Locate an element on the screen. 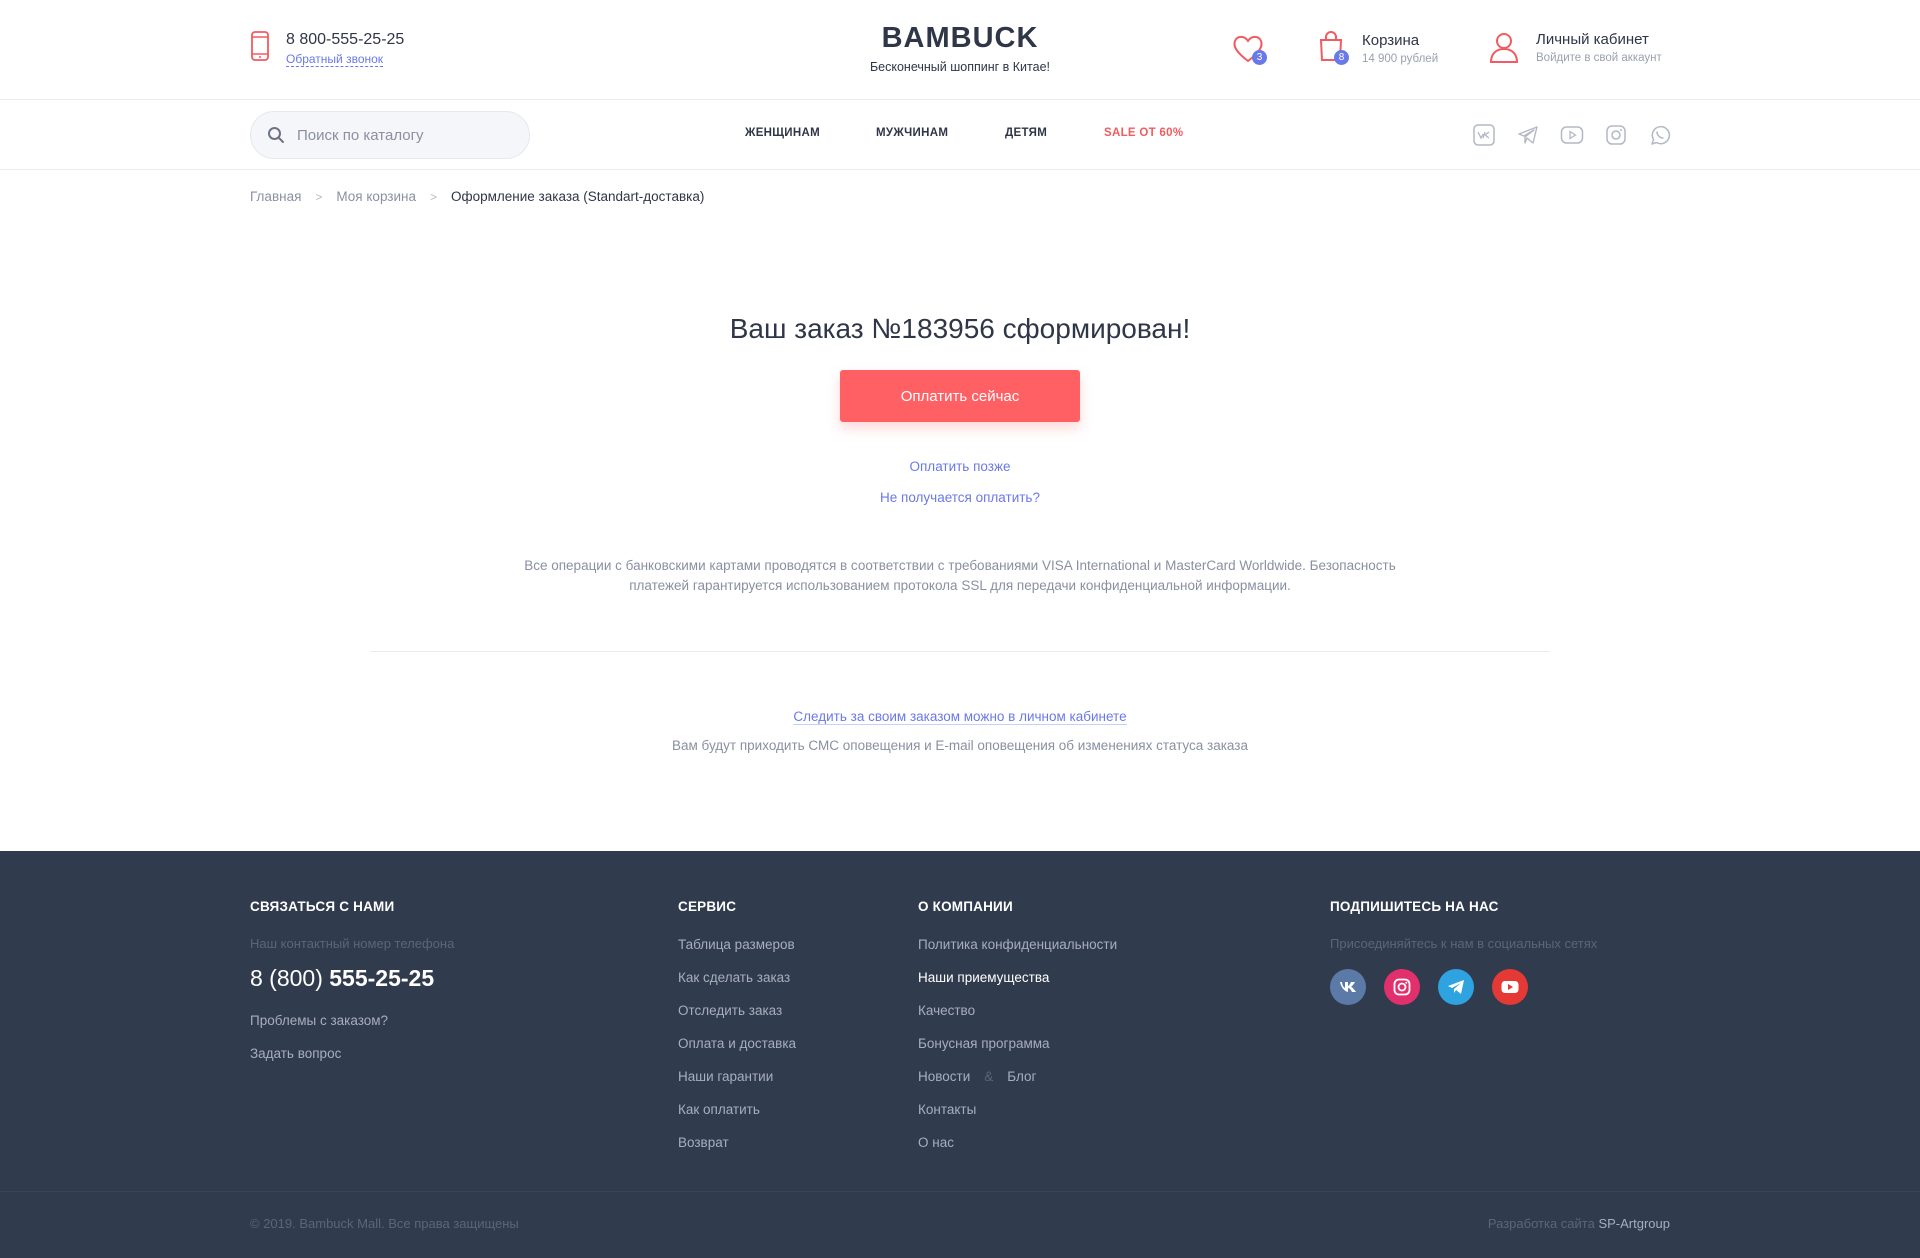 Image resolution: width=1920 pixels, height=1258 pixels. footer-divider is located at coordinates (960, 1191).